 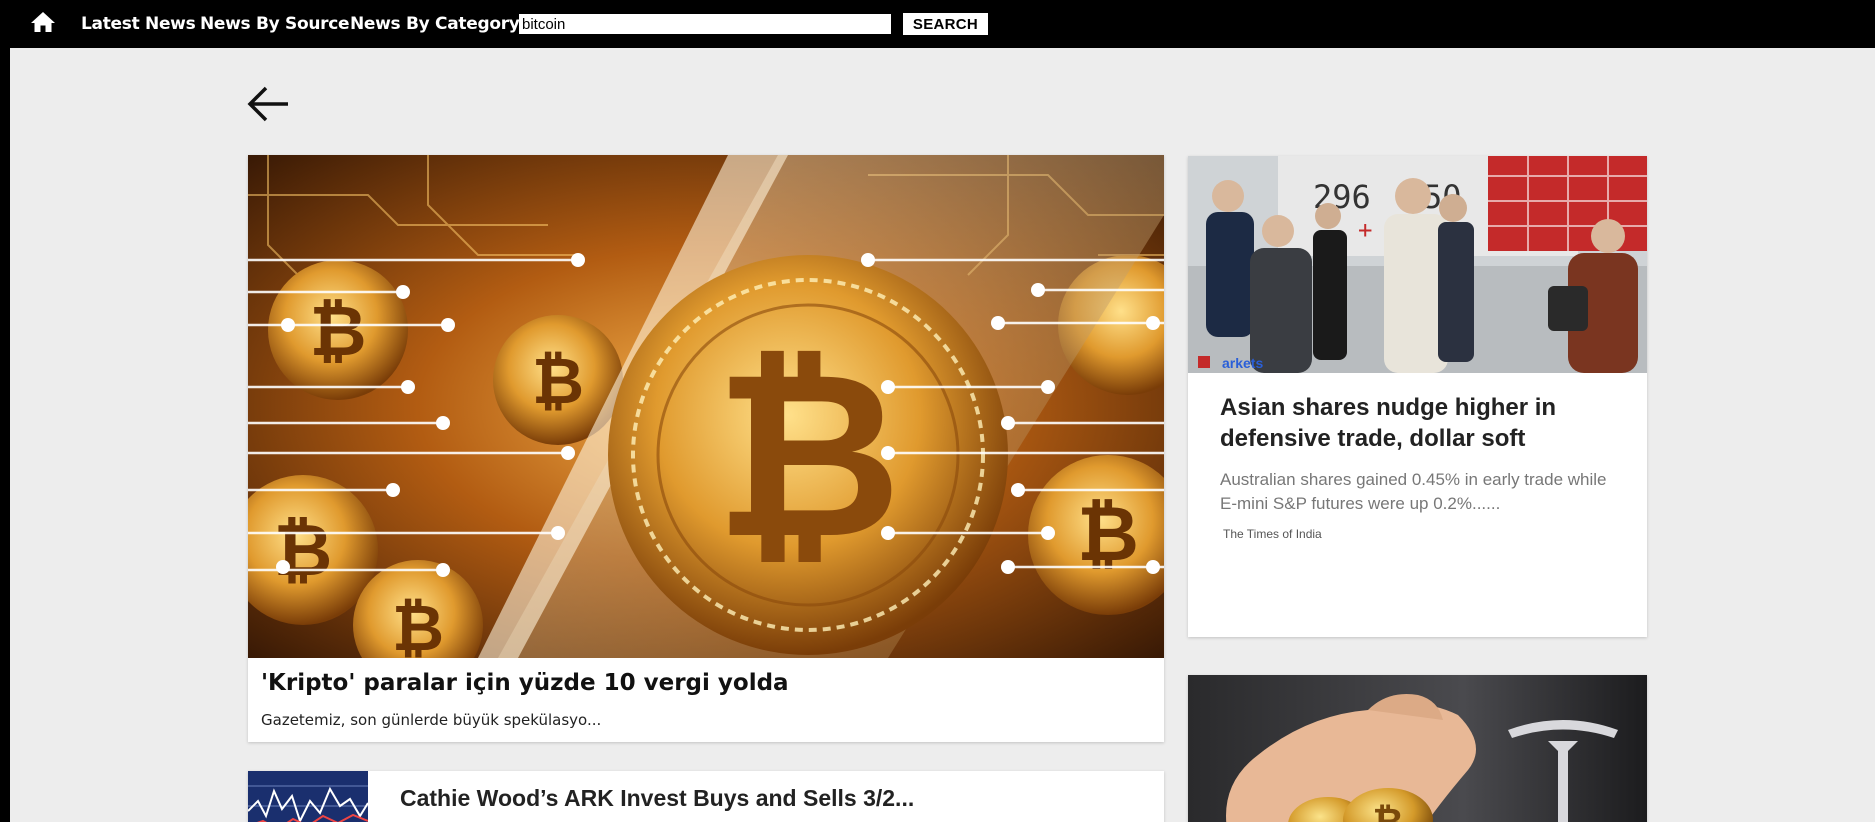 I want to click on left-edge-border, so click(x=5, y=435).